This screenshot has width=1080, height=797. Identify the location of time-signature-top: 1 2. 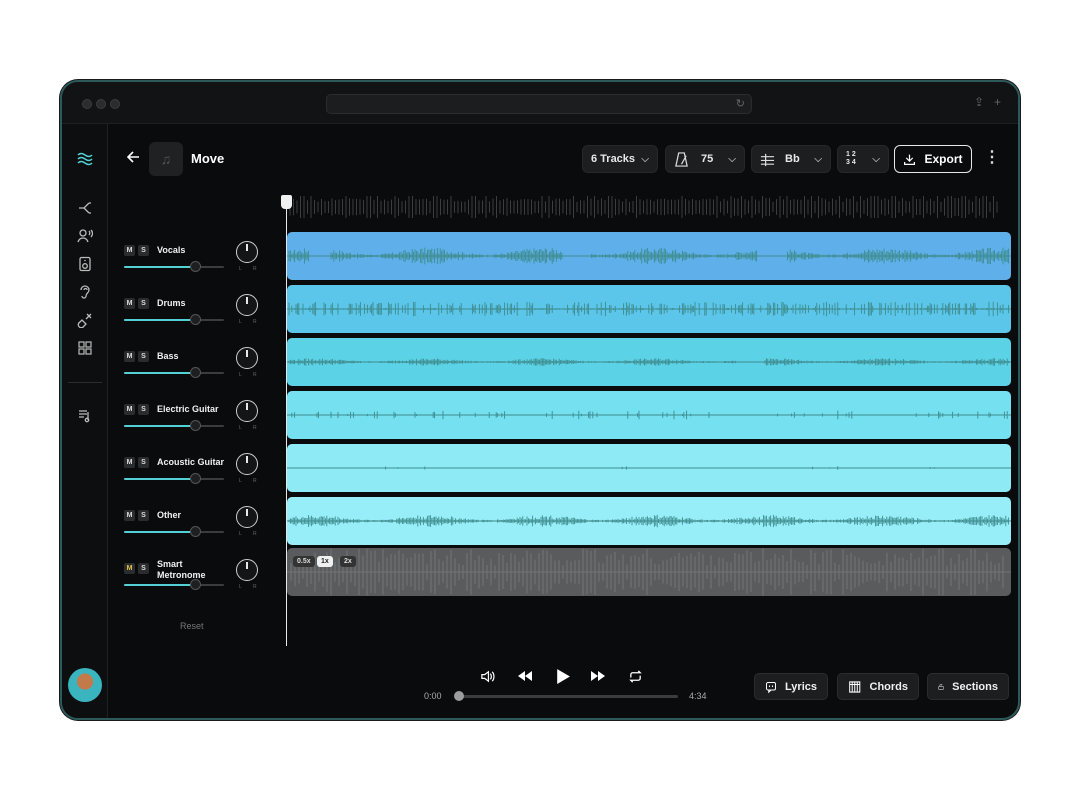
(851, 154).